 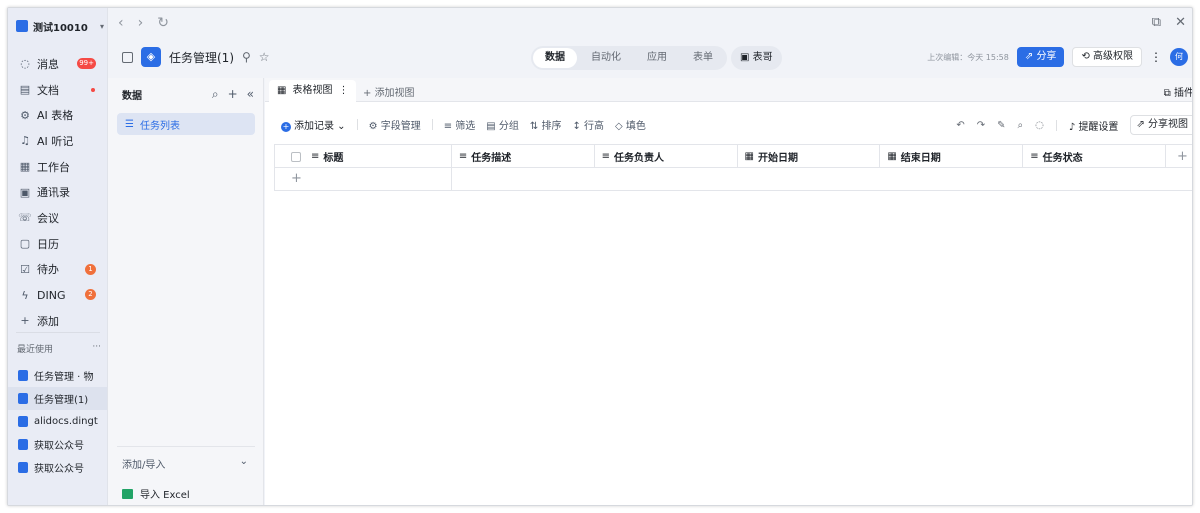 What do you see at coordinates (57, 375) in the screenshot?
I see `recent-item: 任务管理 · 物` at bounding box center [57, 375].